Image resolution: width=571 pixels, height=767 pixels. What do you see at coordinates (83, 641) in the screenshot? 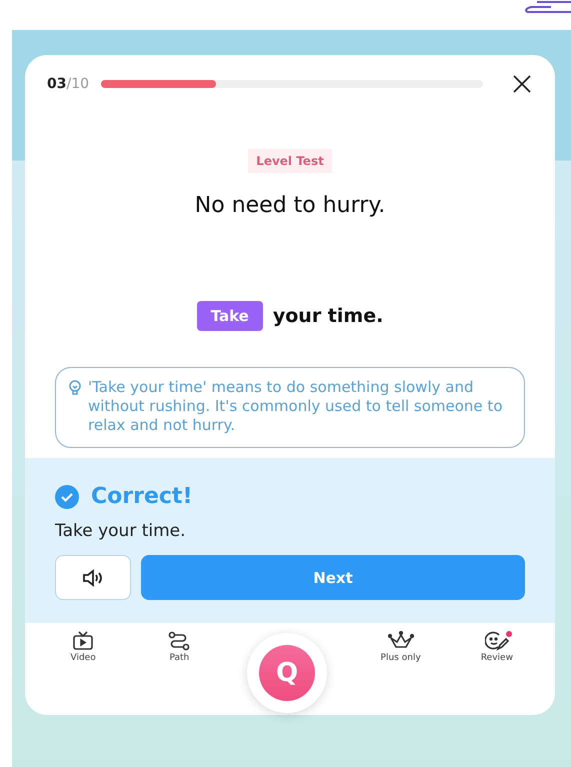
I see `tv-icon` at bounding box center [83, 641].